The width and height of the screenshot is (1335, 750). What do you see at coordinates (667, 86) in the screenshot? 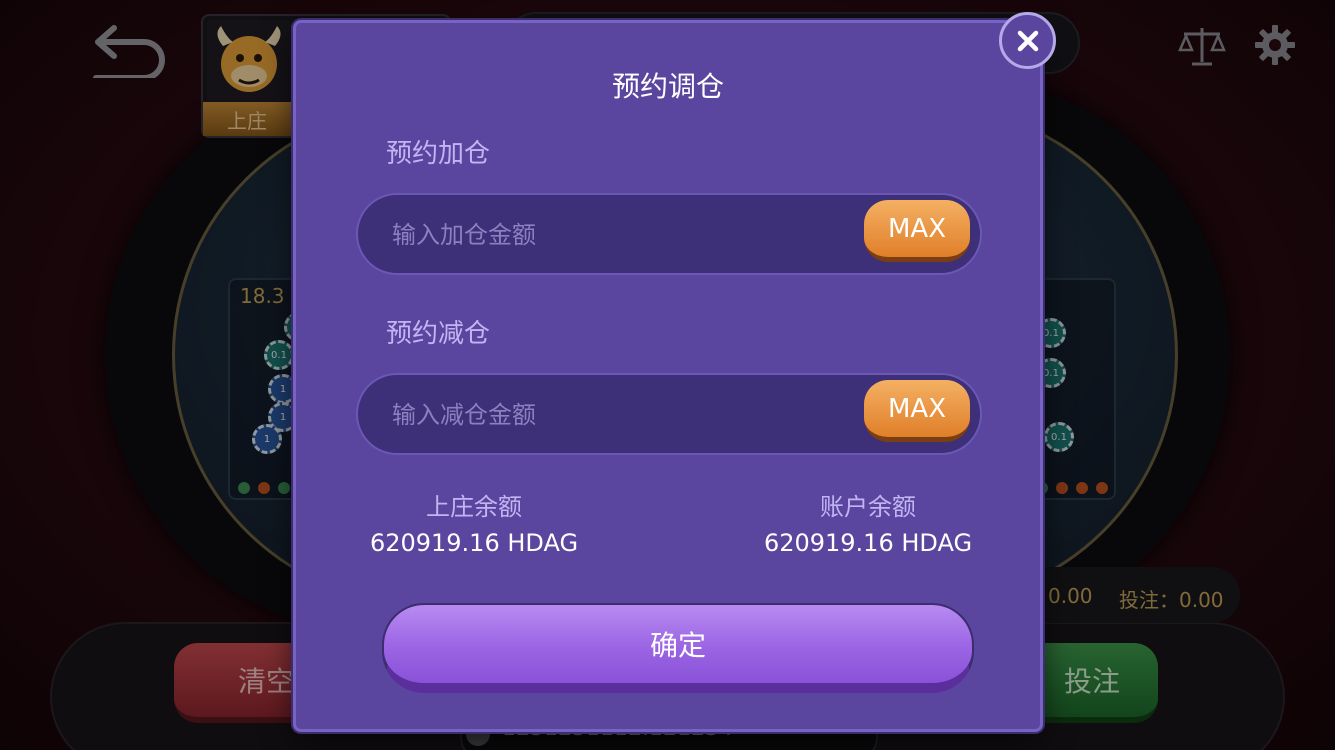
I see `dialog-title: 预约调仓` at bounding box center [667, 86].